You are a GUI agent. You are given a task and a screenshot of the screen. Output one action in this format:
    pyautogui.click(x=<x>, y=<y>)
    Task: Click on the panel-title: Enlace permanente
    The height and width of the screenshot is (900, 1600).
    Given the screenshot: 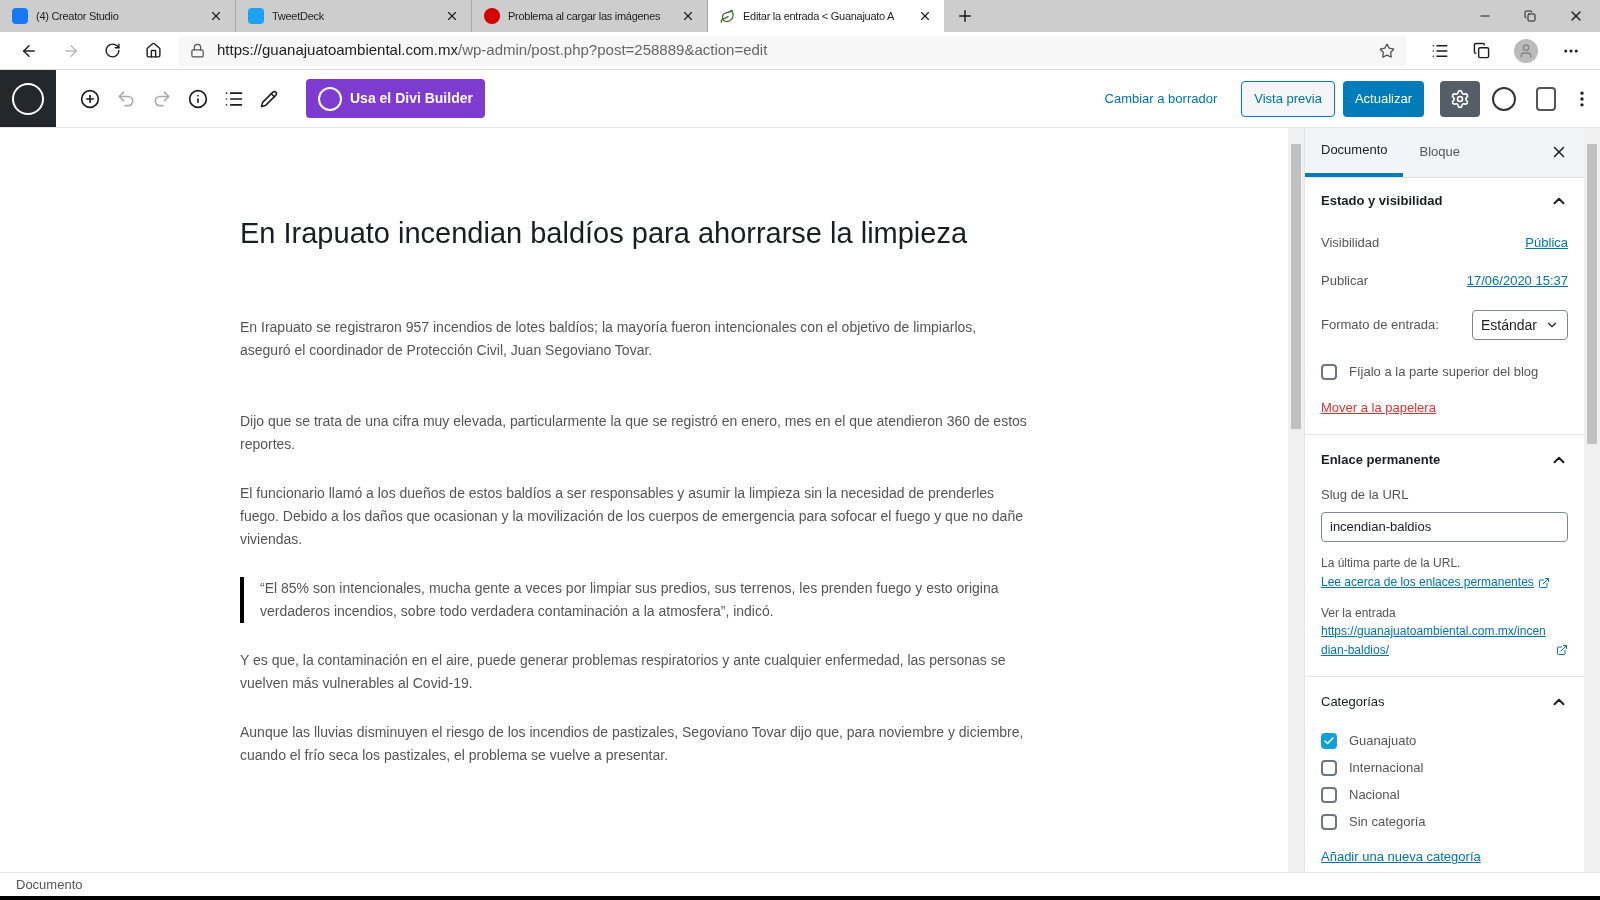 What is the action you would take?
    pyautogui.click(x=1381, y=459)
    